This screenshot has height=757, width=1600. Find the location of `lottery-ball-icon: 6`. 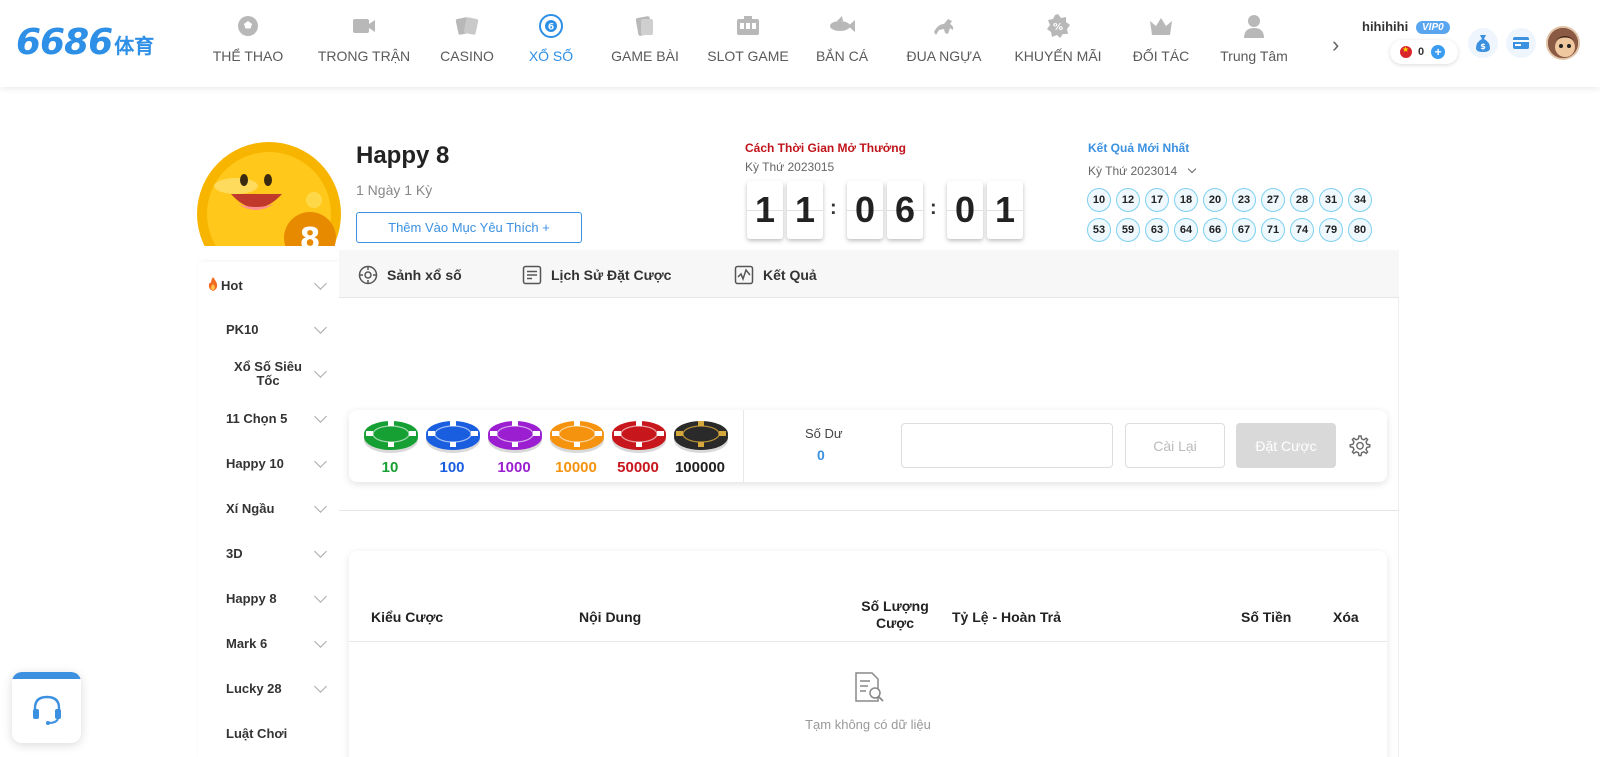

lottery-ball-icon: 6 is located at coordinates (551, 26).